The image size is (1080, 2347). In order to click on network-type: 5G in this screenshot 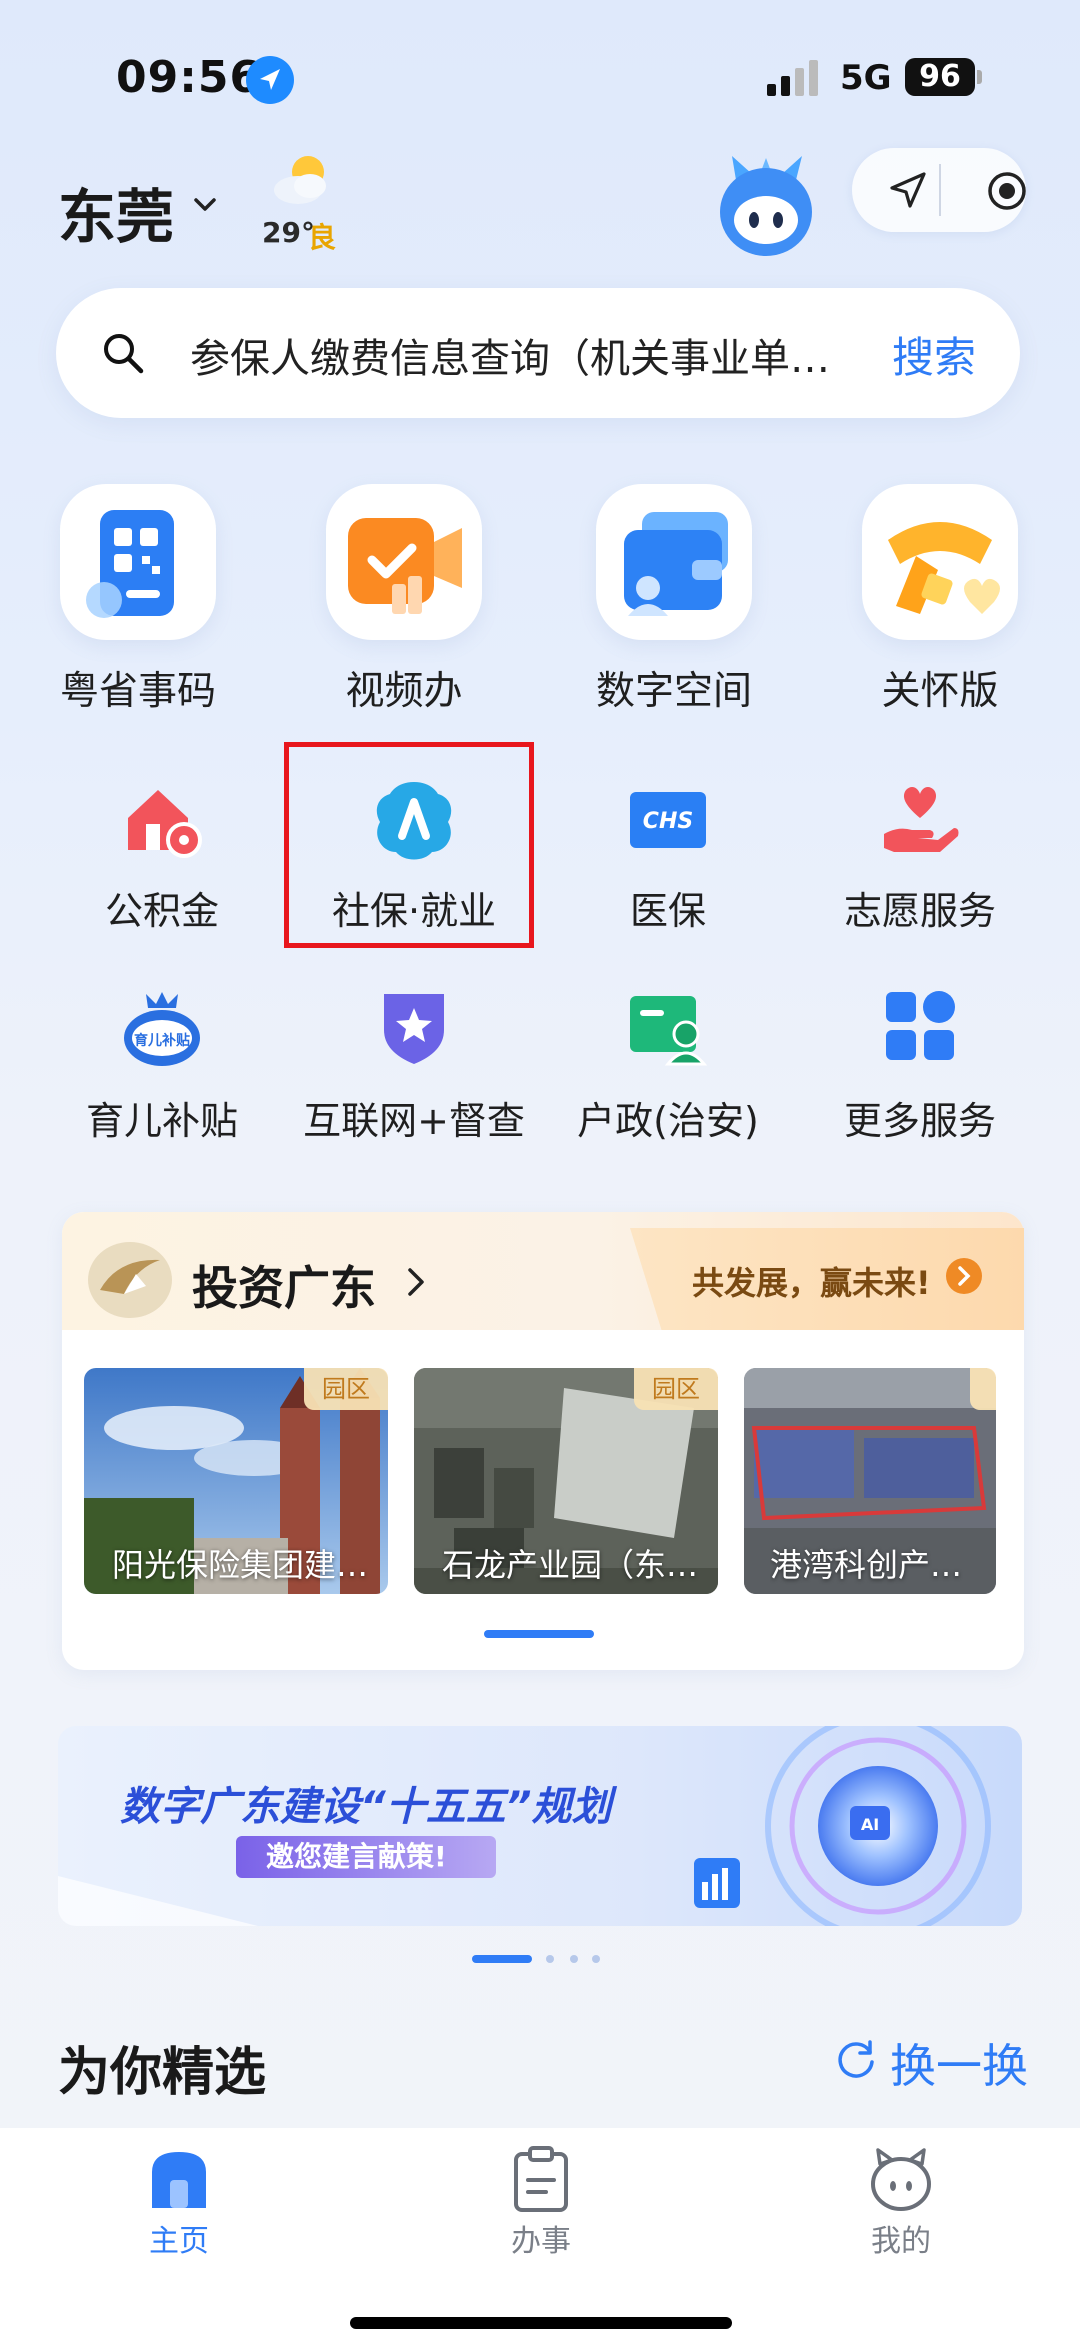, I will do `click(866, 78)`.